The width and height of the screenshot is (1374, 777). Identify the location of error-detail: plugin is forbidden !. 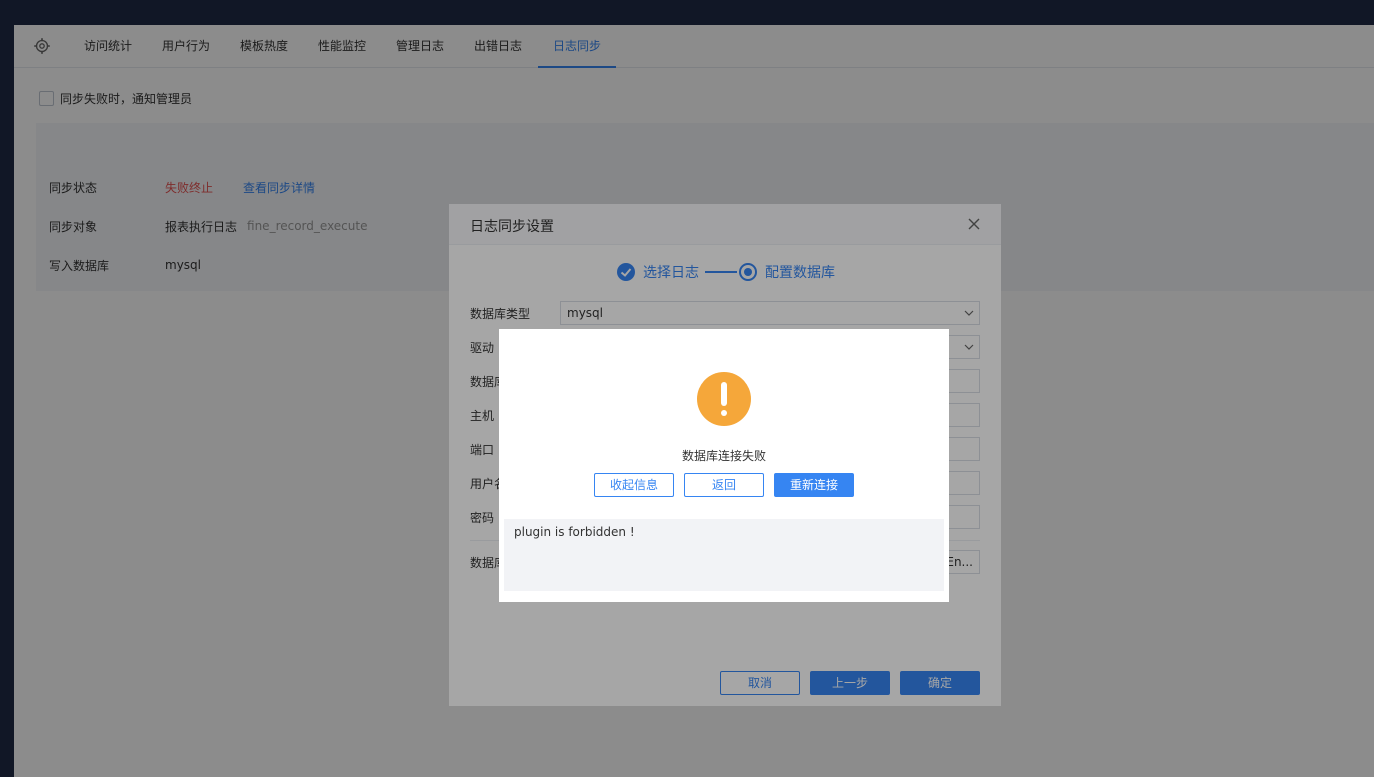
(724, 555).